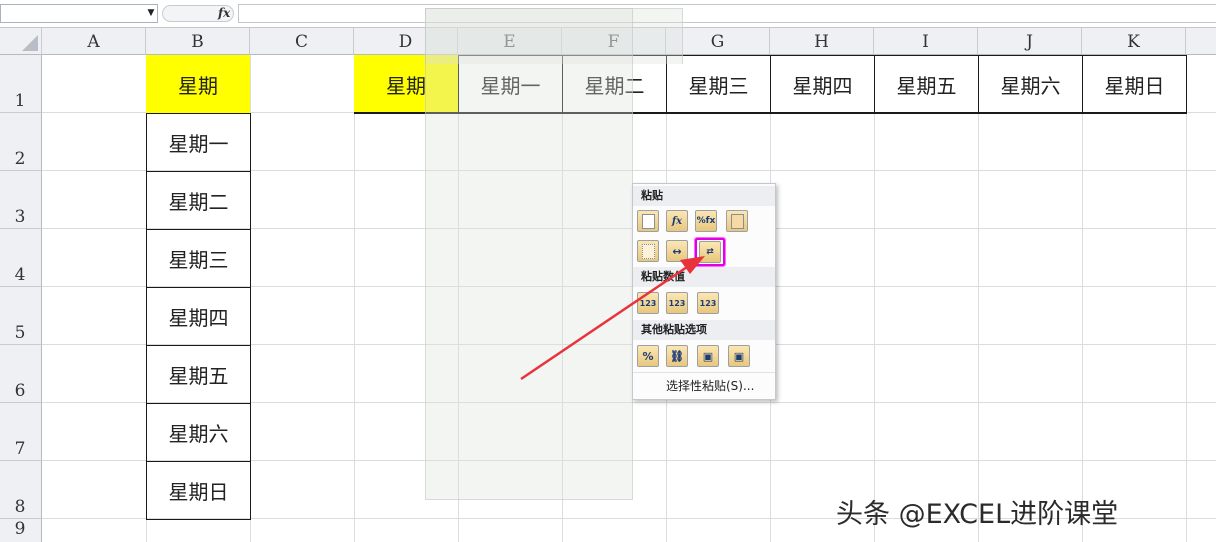  Describe the element at coordinates (1030, 41) in the screenshot. I see `column-header-j: J` at that location.